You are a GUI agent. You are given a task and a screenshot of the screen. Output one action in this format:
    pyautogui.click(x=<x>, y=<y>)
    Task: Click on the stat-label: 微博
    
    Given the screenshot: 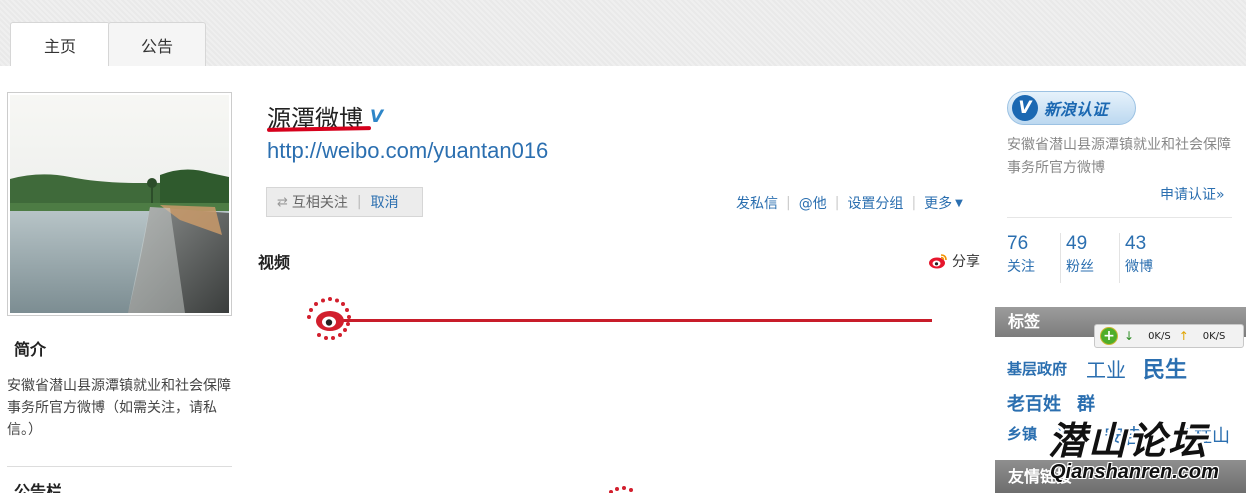 What is the action you would take?
    pyautogui.click(x=1139, y=267)
    